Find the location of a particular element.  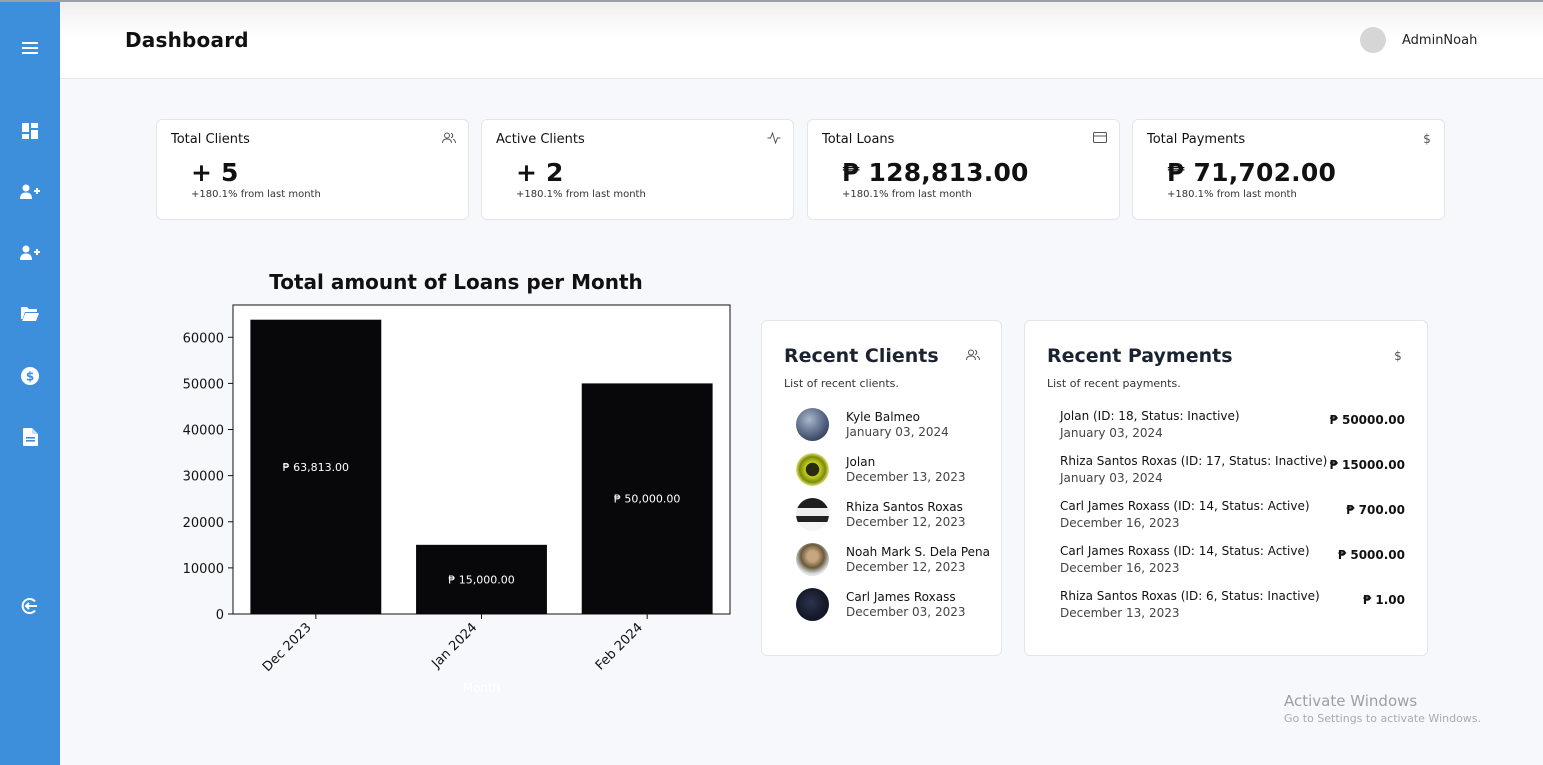

y-tick-label: 50000 is located at coordinates (203, 384).